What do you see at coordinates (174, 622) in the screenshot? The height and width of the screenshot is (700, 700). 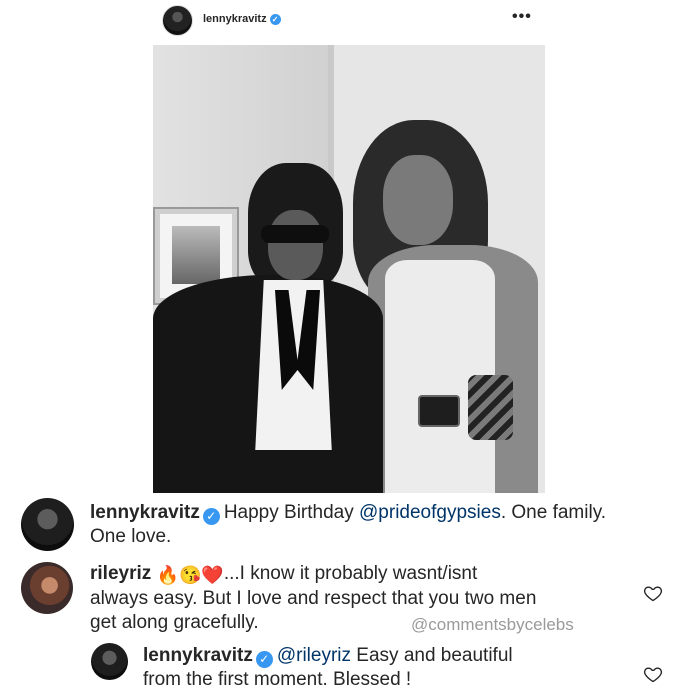 I see `comment-line: get along gracefully.` at bounding box center [174, 622].